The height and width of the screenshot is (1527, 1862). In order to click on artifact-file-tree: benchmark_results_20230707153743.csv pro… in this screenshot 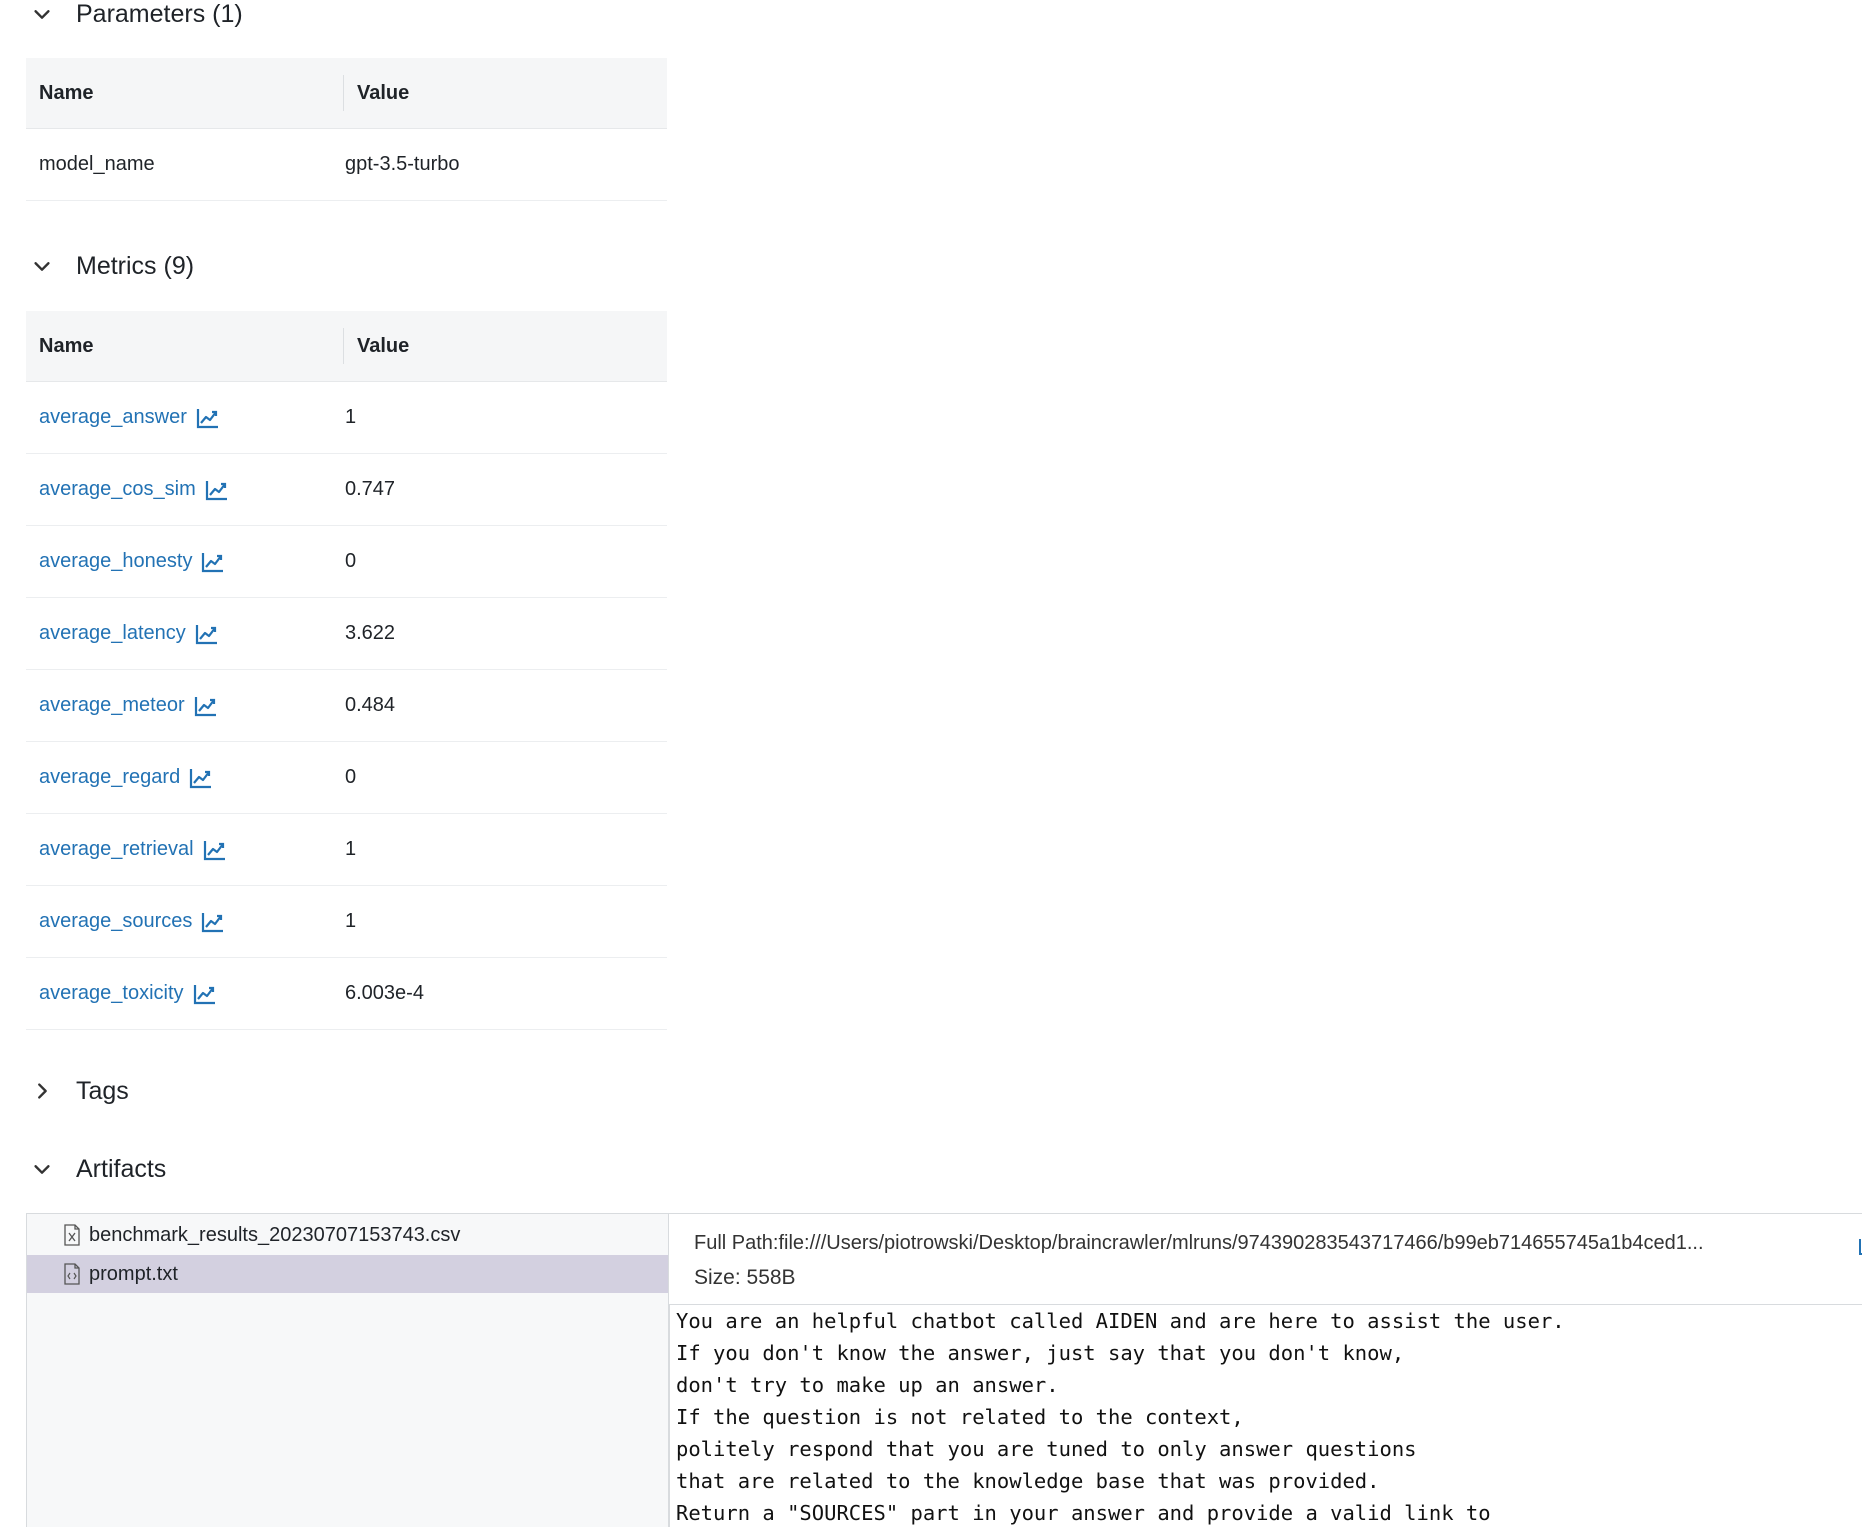, I will do `click(348, 1370)`.